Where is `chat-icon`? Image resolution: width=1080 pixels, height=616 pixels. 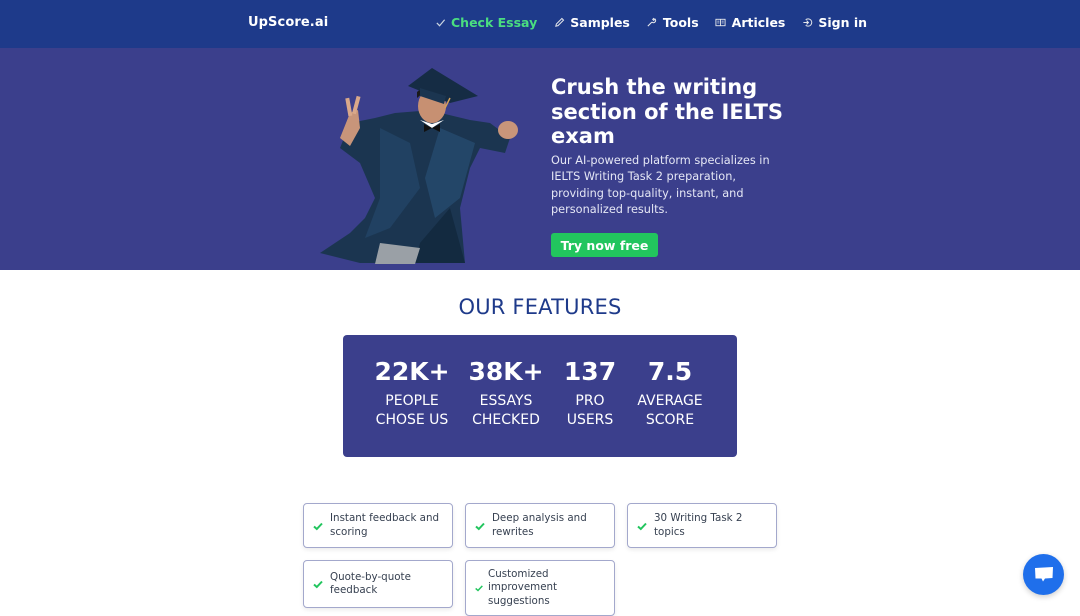 chat-icon is located at coordinates (1043, 573).